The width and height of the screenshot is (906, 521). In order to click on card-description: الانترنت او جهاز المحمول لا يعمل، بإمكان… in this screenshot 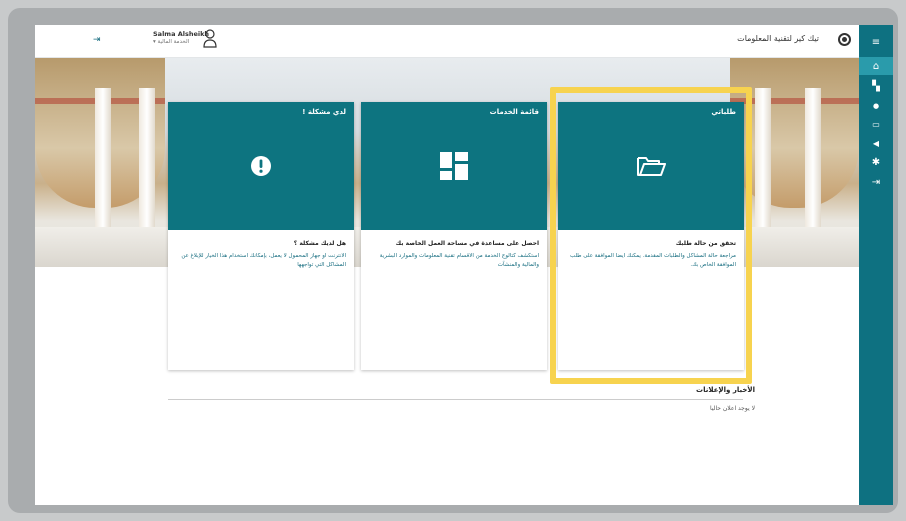, I will do `click(263, 260)`.